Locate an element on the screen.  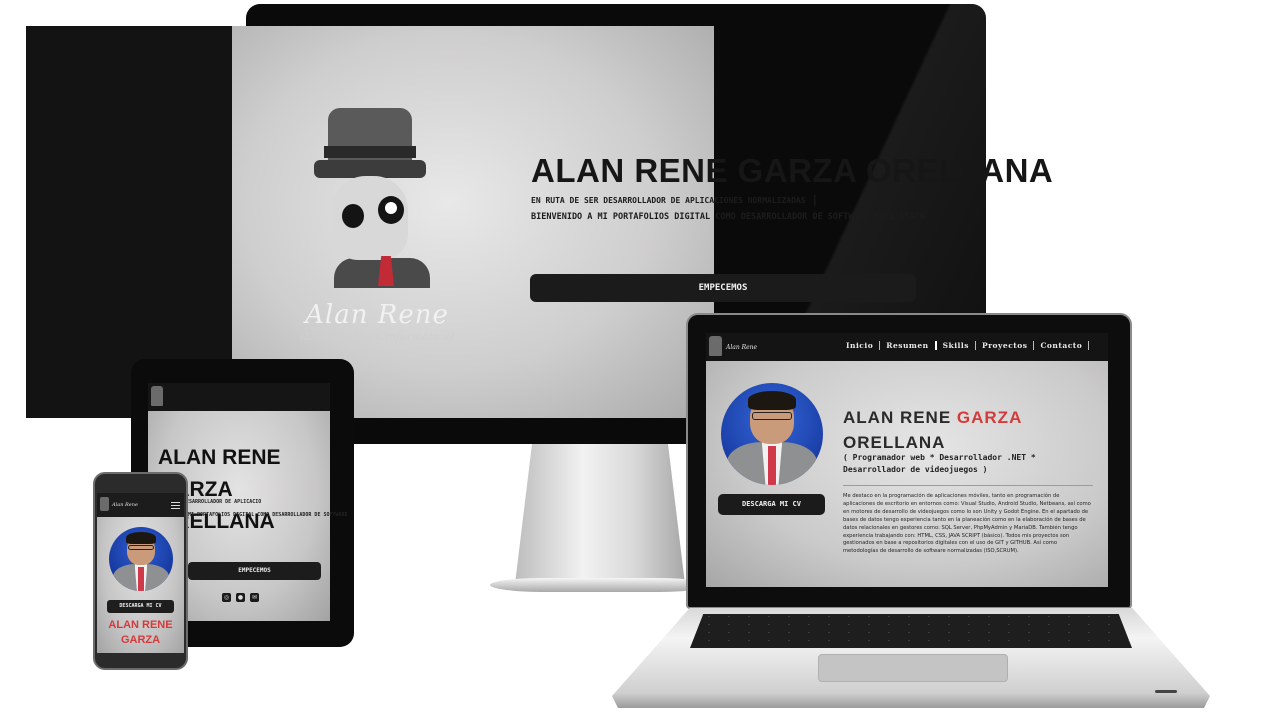
skull-eye-left is located at coordinates (353, 216).